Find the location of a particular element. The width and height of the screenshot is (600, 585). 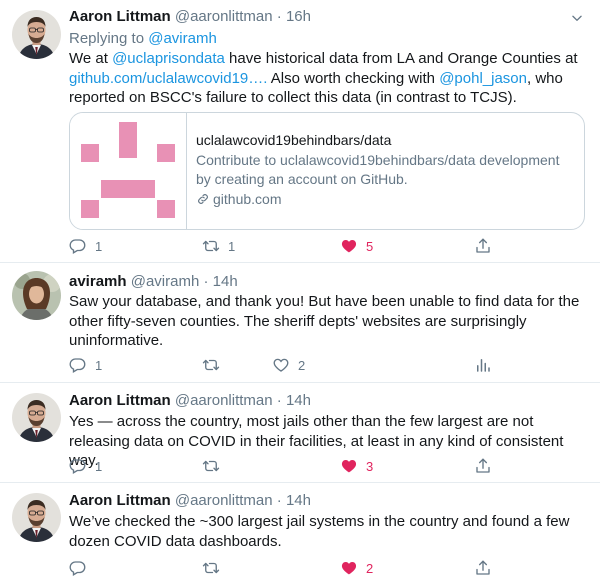

tweet-actions: 1 1 5 is located at coordinates (284, 246).